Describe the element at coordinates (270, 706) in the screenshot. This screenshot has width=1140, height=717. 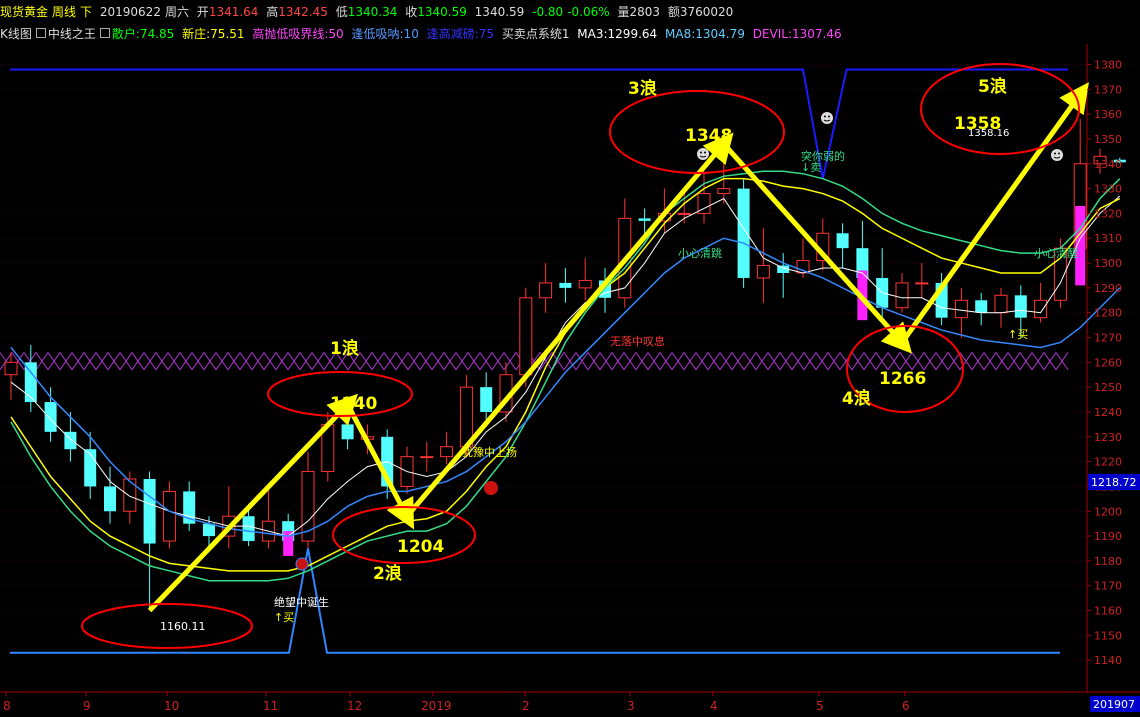
I see `x-tick-label: 11` at that location.